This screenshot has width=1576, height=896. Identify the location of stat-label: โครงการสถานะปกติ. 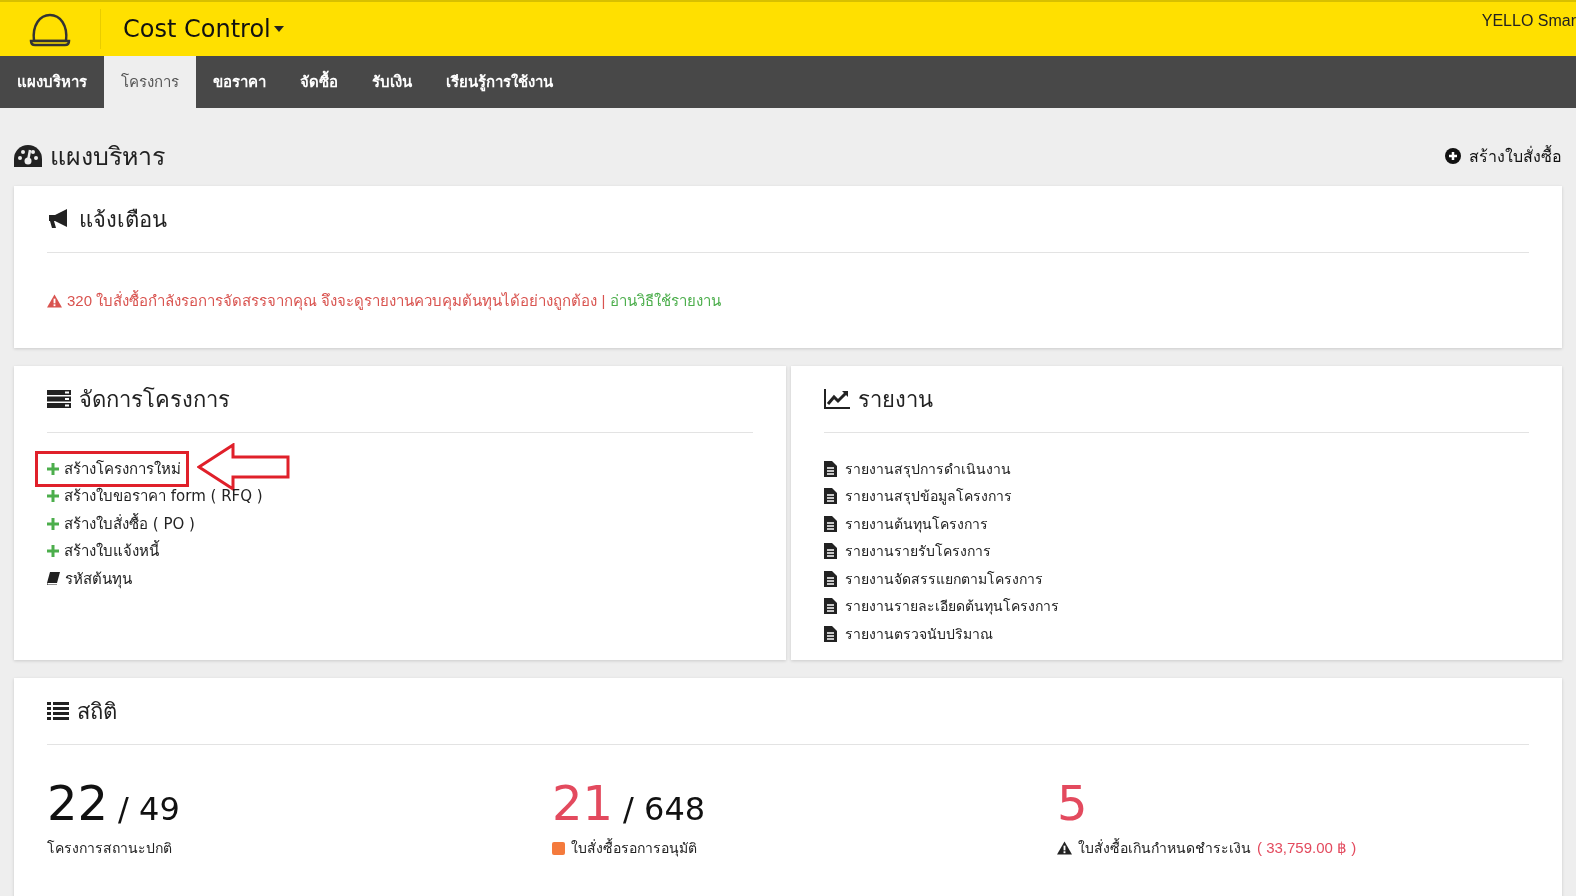
(109, 848).